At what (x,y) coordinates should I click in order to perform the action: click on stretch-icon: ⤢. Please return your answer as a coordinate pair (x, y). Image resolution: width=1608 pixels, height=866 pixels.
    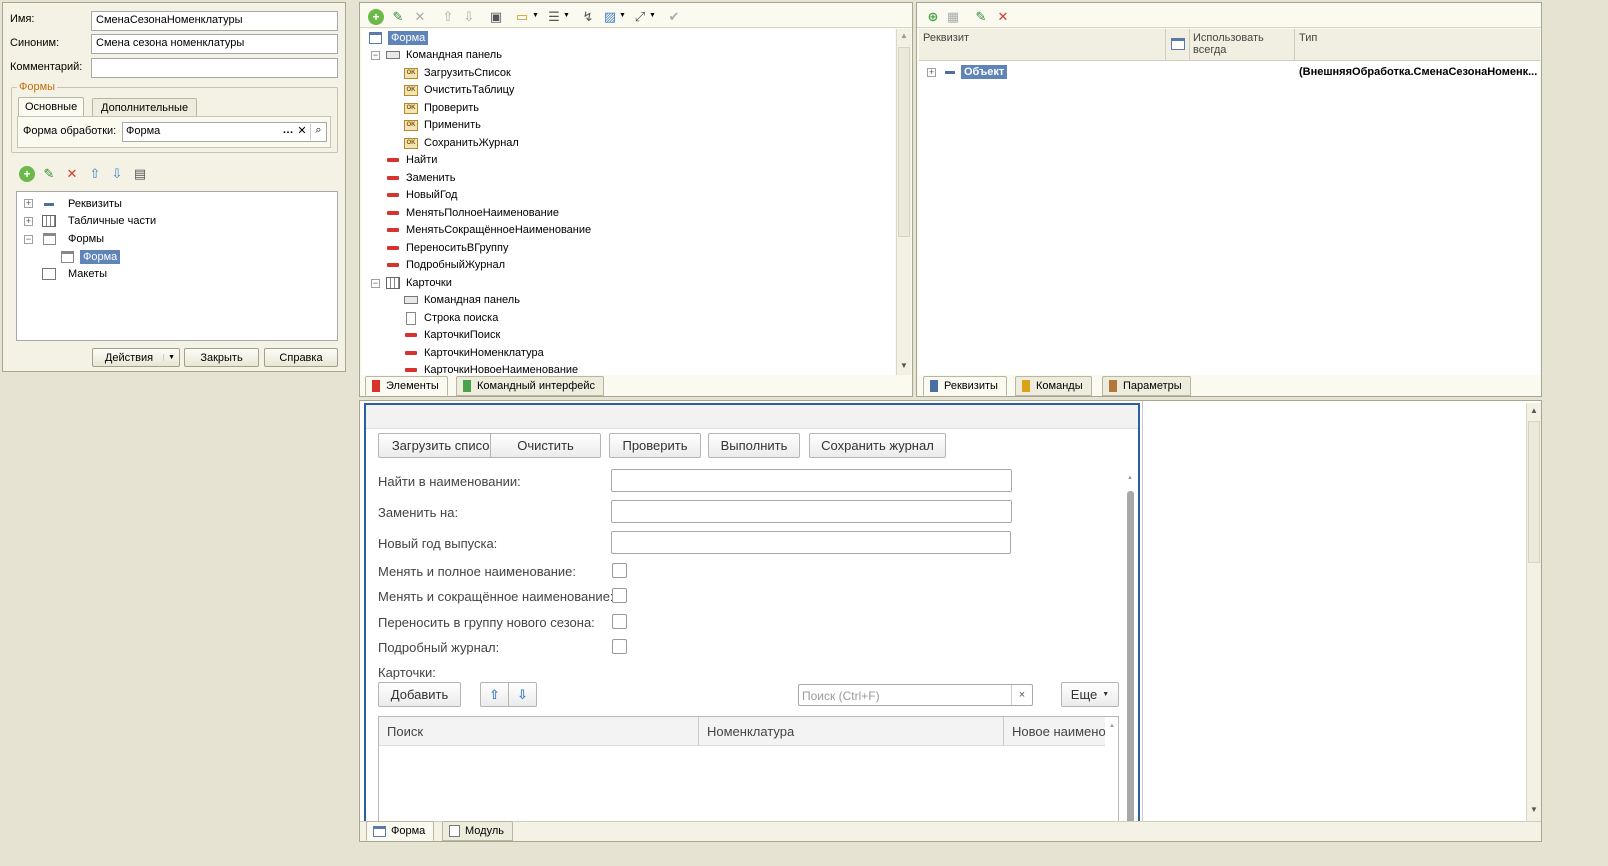
    Looking at the image, I should click on (640, 17).